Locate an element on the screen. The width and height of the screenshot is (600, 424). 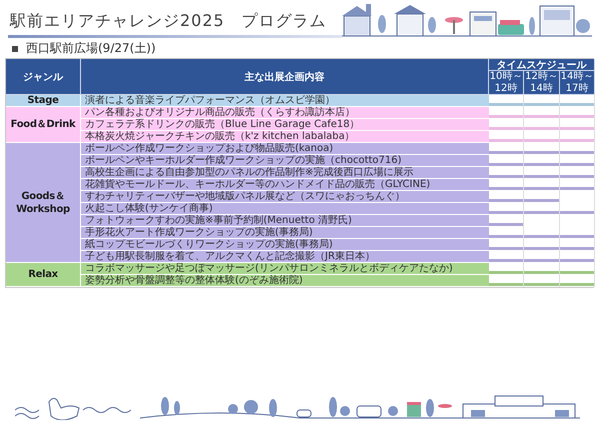
time-column-header: 10時～ 12時 is located at coordinates (506, 83).